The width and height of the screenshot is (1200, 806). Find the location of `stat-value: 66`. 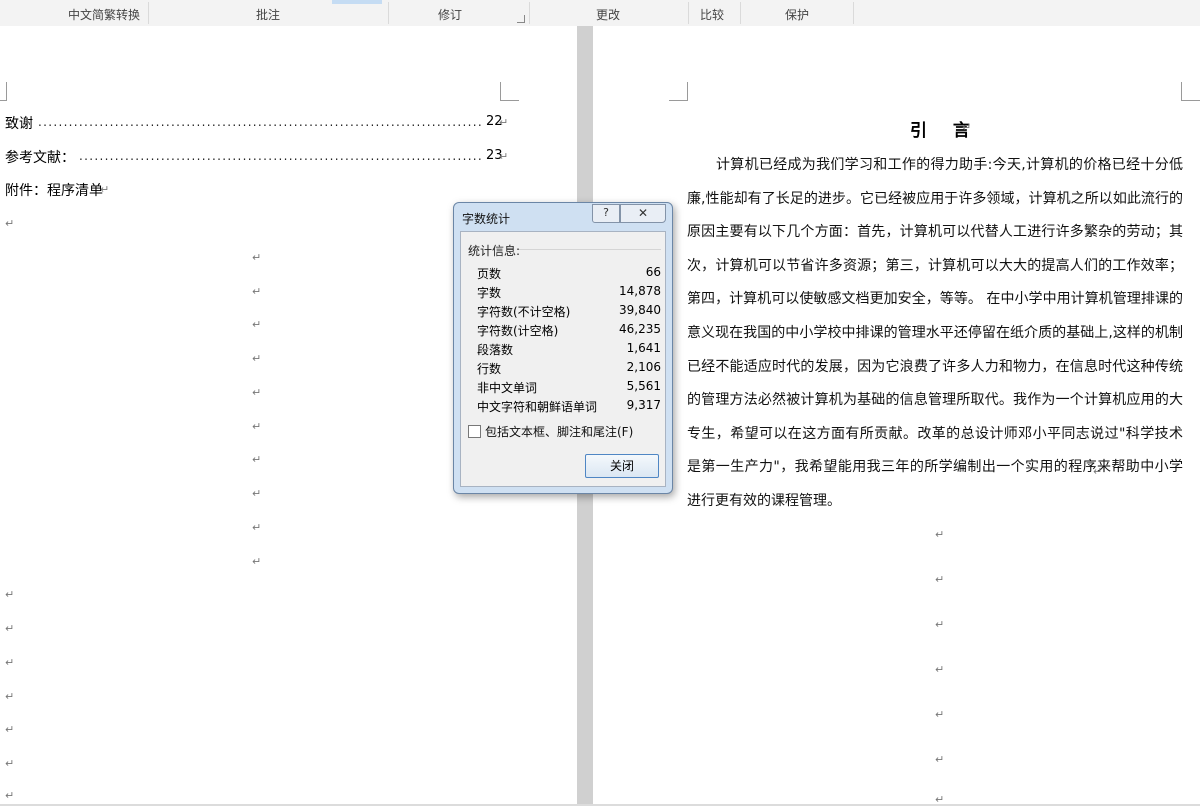

stat-value: 66 is located at coordinates (653, 272).